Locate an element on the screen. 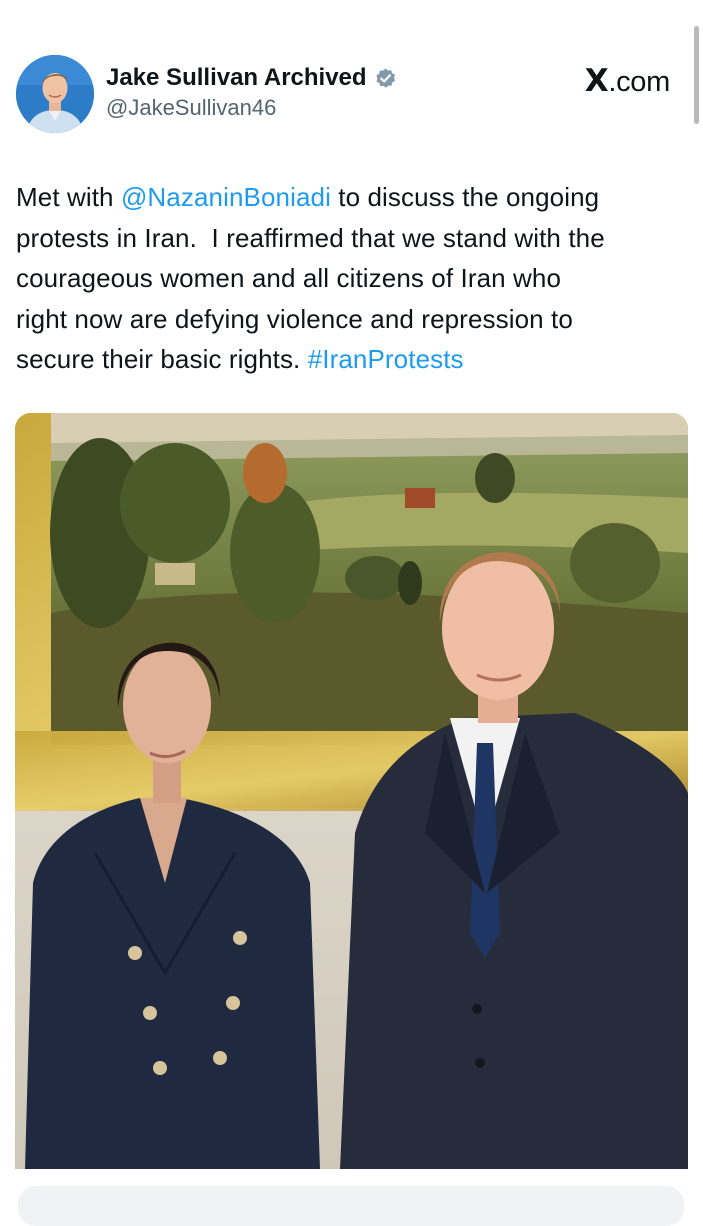  mention-link: @NazaninBoniadi is located at coordinates (226, 197).